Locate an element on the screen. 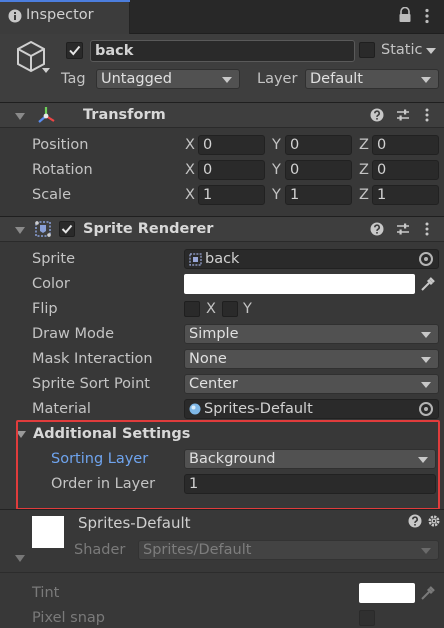  material-label: Material is located at coordinates (61, 409).